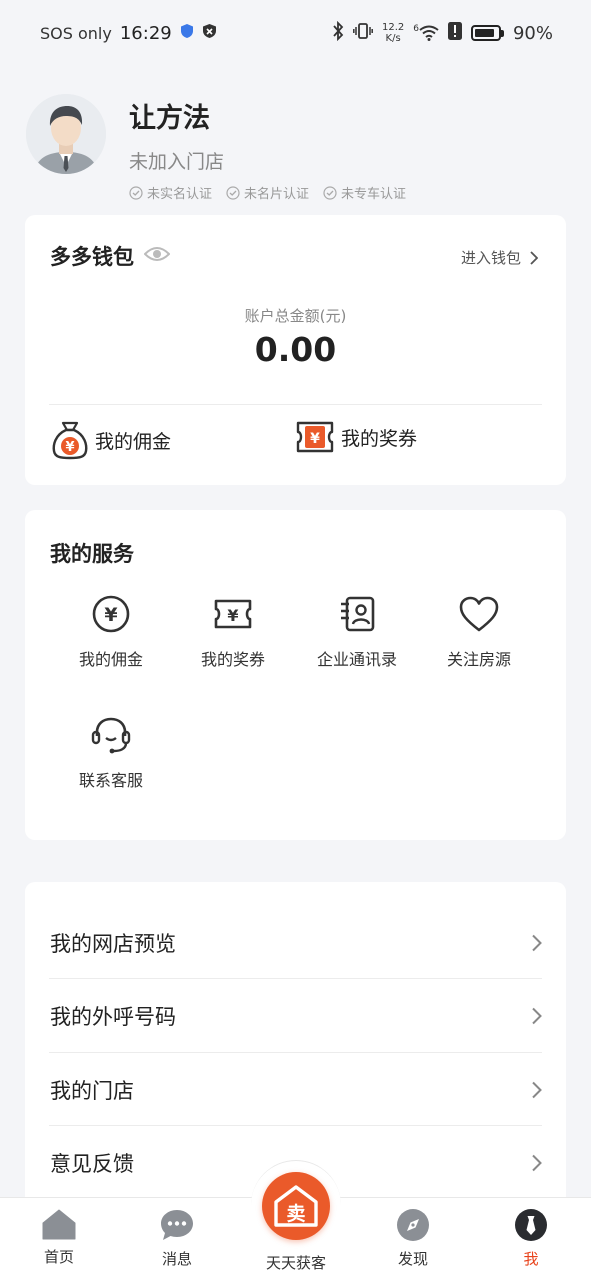 The width and height of the screenshot is (591, 1280). I want to click on car-badge: 未专车认证, so click(364, 192).